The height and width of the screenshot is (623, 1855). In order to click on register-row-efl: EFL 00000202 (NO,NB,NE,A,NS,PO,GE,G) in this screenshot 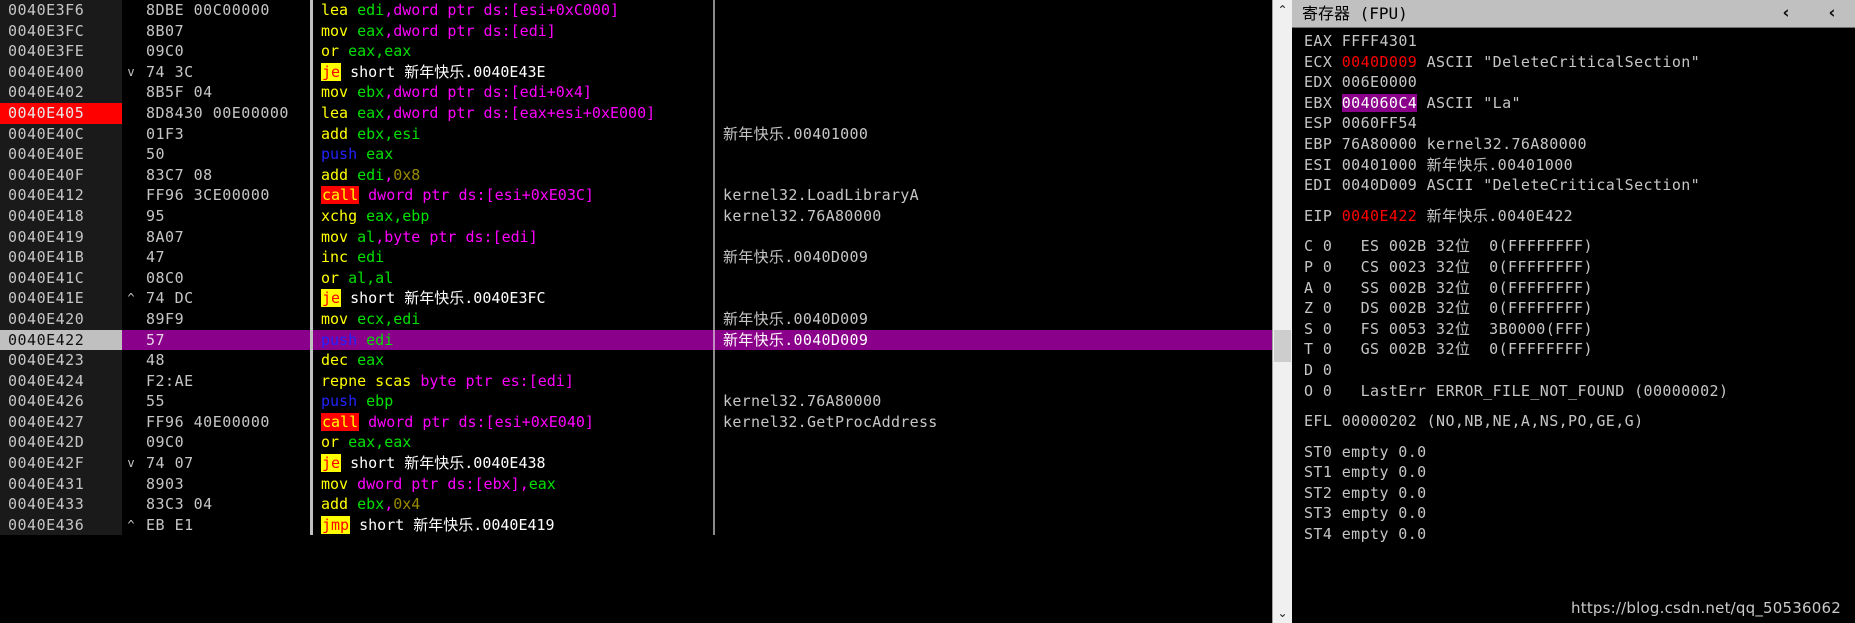, I will do `click(1579, 421)`.